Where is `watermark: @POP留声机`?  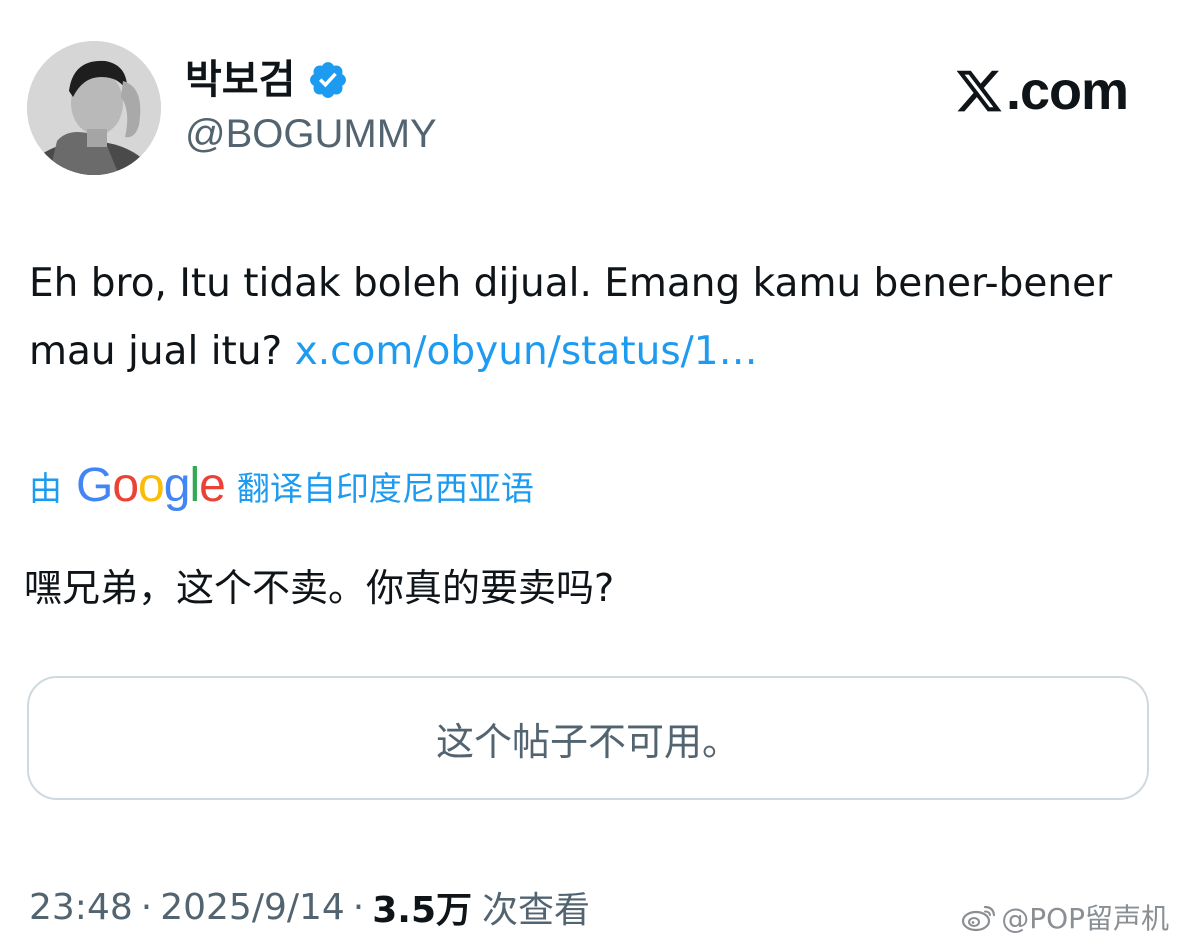
watermark: @POP留声机 is located at coordinates (1065, 917).